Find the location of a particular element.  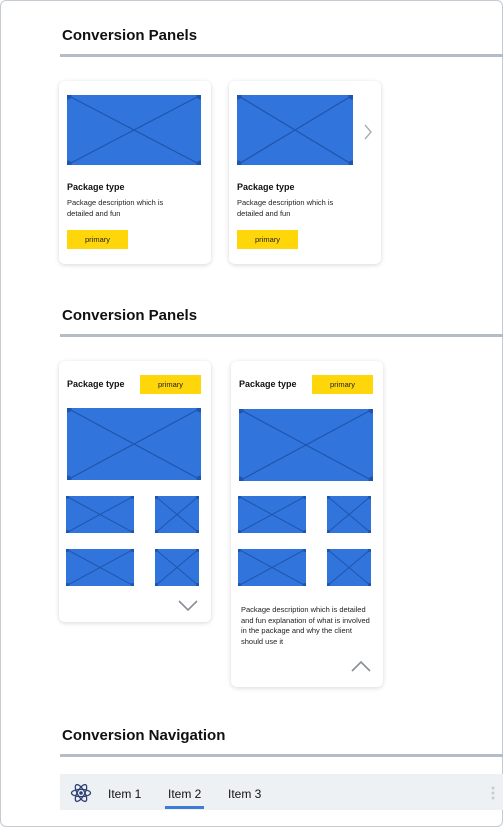

nav-item-2: Item 2 is located at coordinates (184, 794).